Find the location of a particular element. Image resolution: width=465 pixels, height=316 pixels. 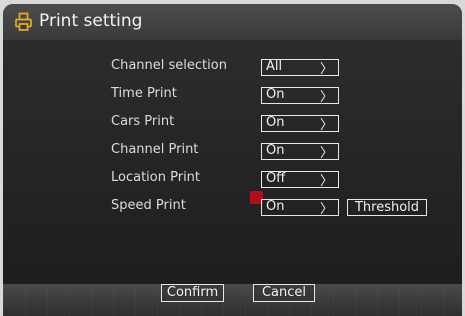

confirm-button: Confirm is located at coordinates (192, 293).